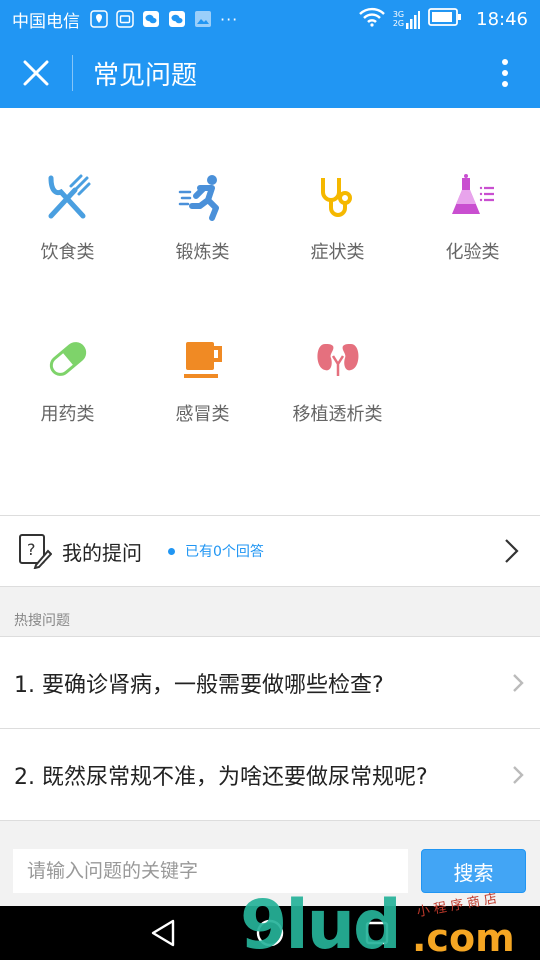  Describe the element at coordinates (398, 23) in the screenshot. I see `network-type-bottom: 2G` at that location.